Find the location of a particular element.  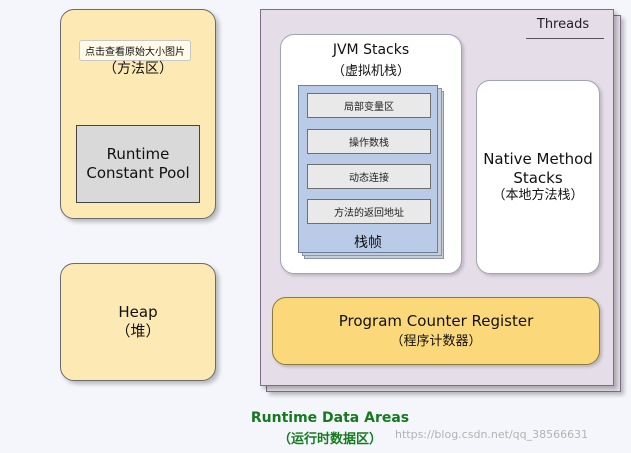

stack-frame-slot-local-variables: 局部变量区 is located at coordinates (369, 105).